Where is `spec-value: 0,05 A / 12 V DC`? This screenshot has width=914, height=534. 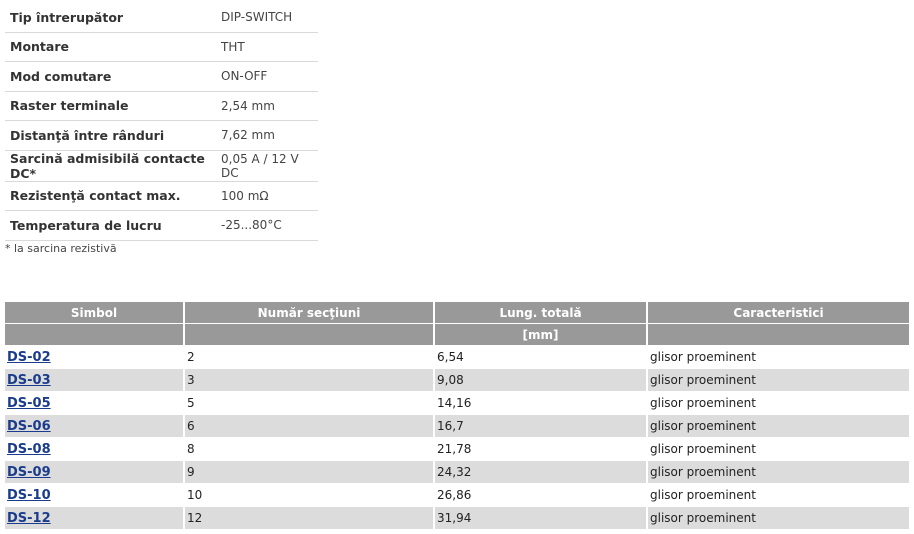
spec-value: 0,05 A / 12 V DC is located at coordinates (267, 166).